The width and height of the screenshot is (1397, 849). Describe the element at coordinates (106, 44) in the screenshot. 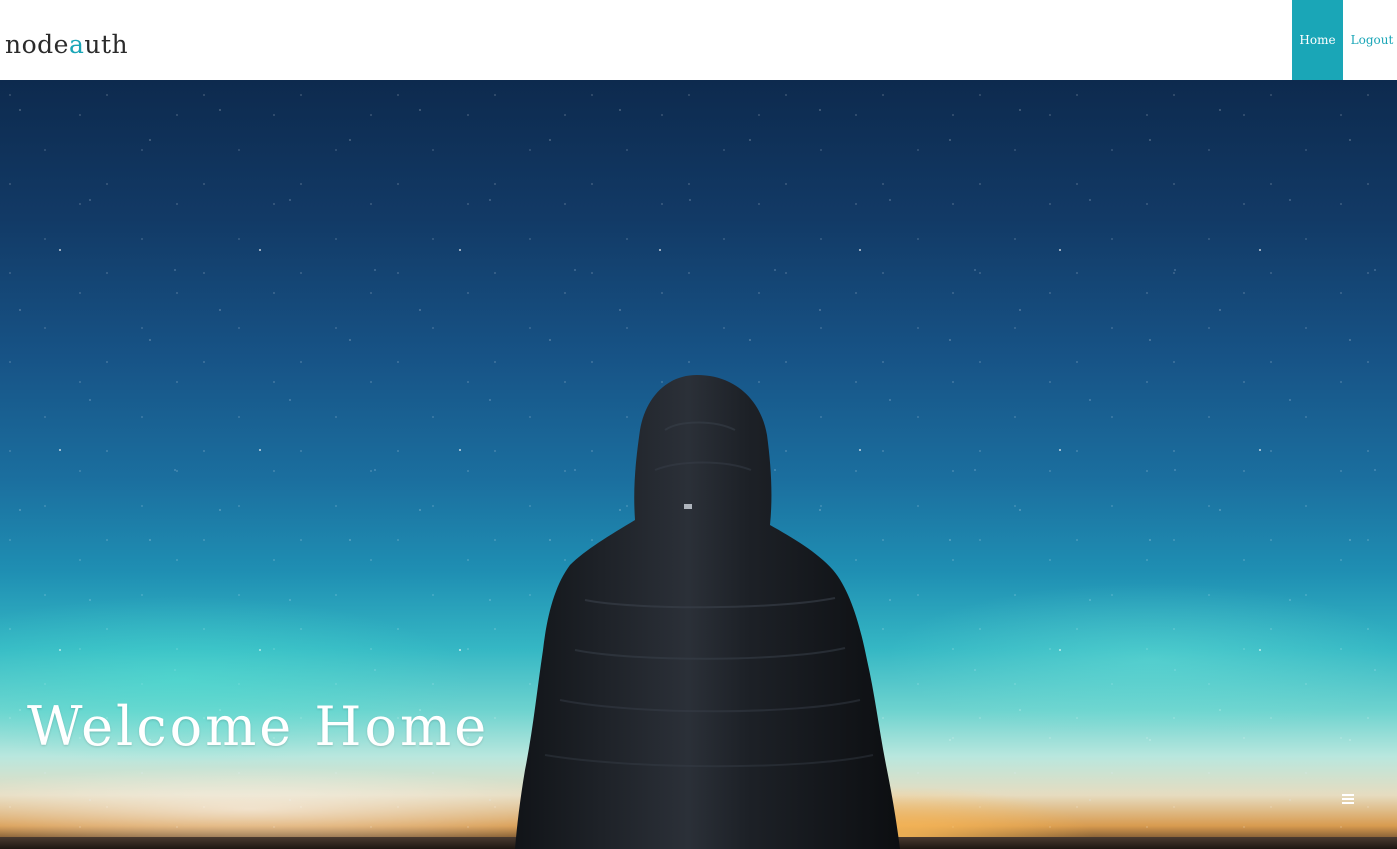

I see `logo-text-uth: uth` at that location.